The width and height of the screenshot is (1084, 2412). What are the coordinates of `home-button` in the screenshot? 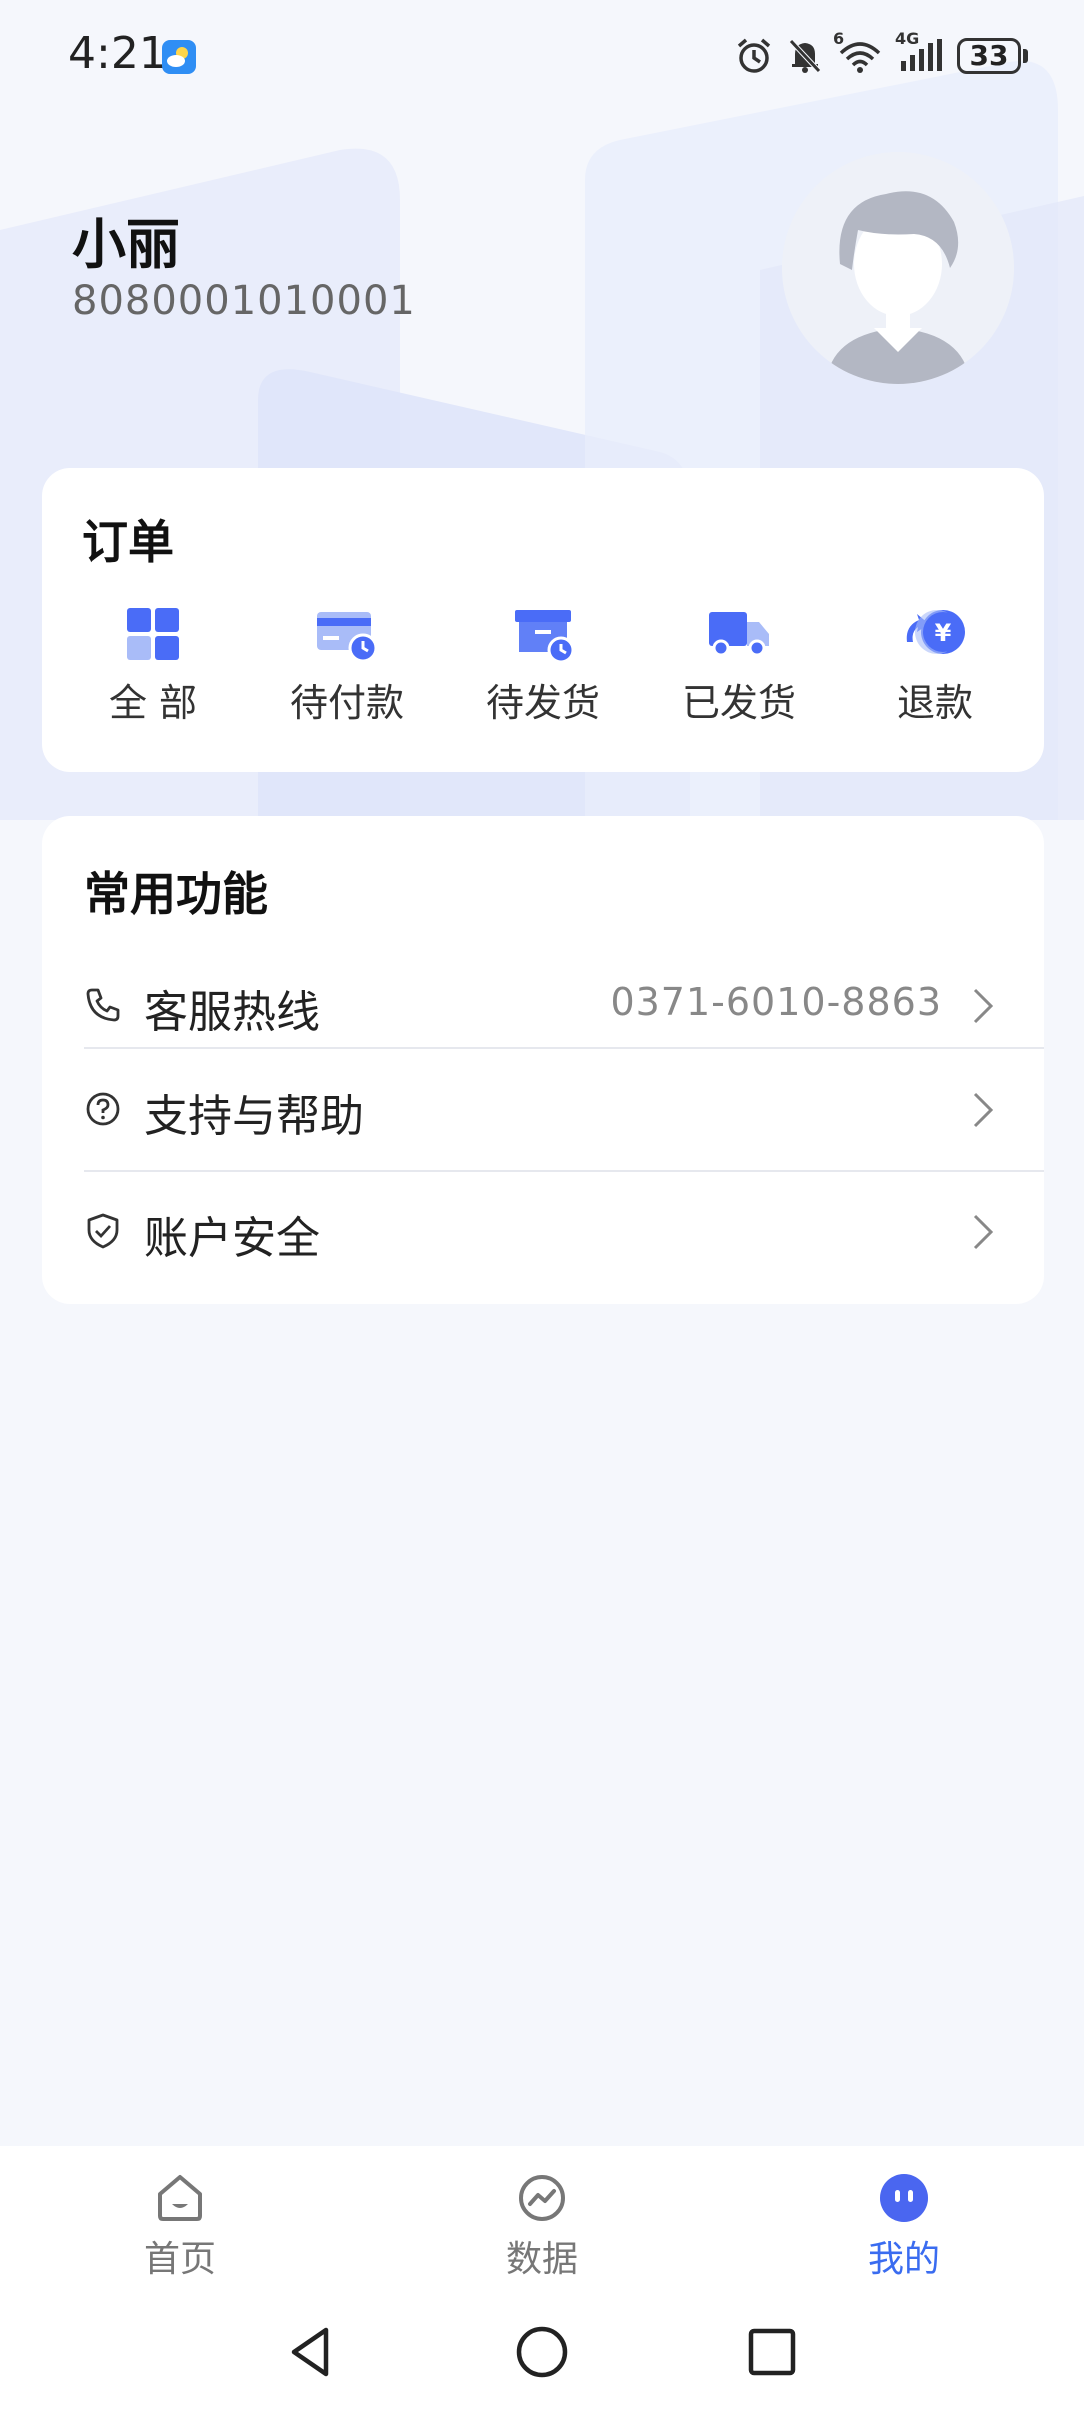 It's located at (542, 2352).